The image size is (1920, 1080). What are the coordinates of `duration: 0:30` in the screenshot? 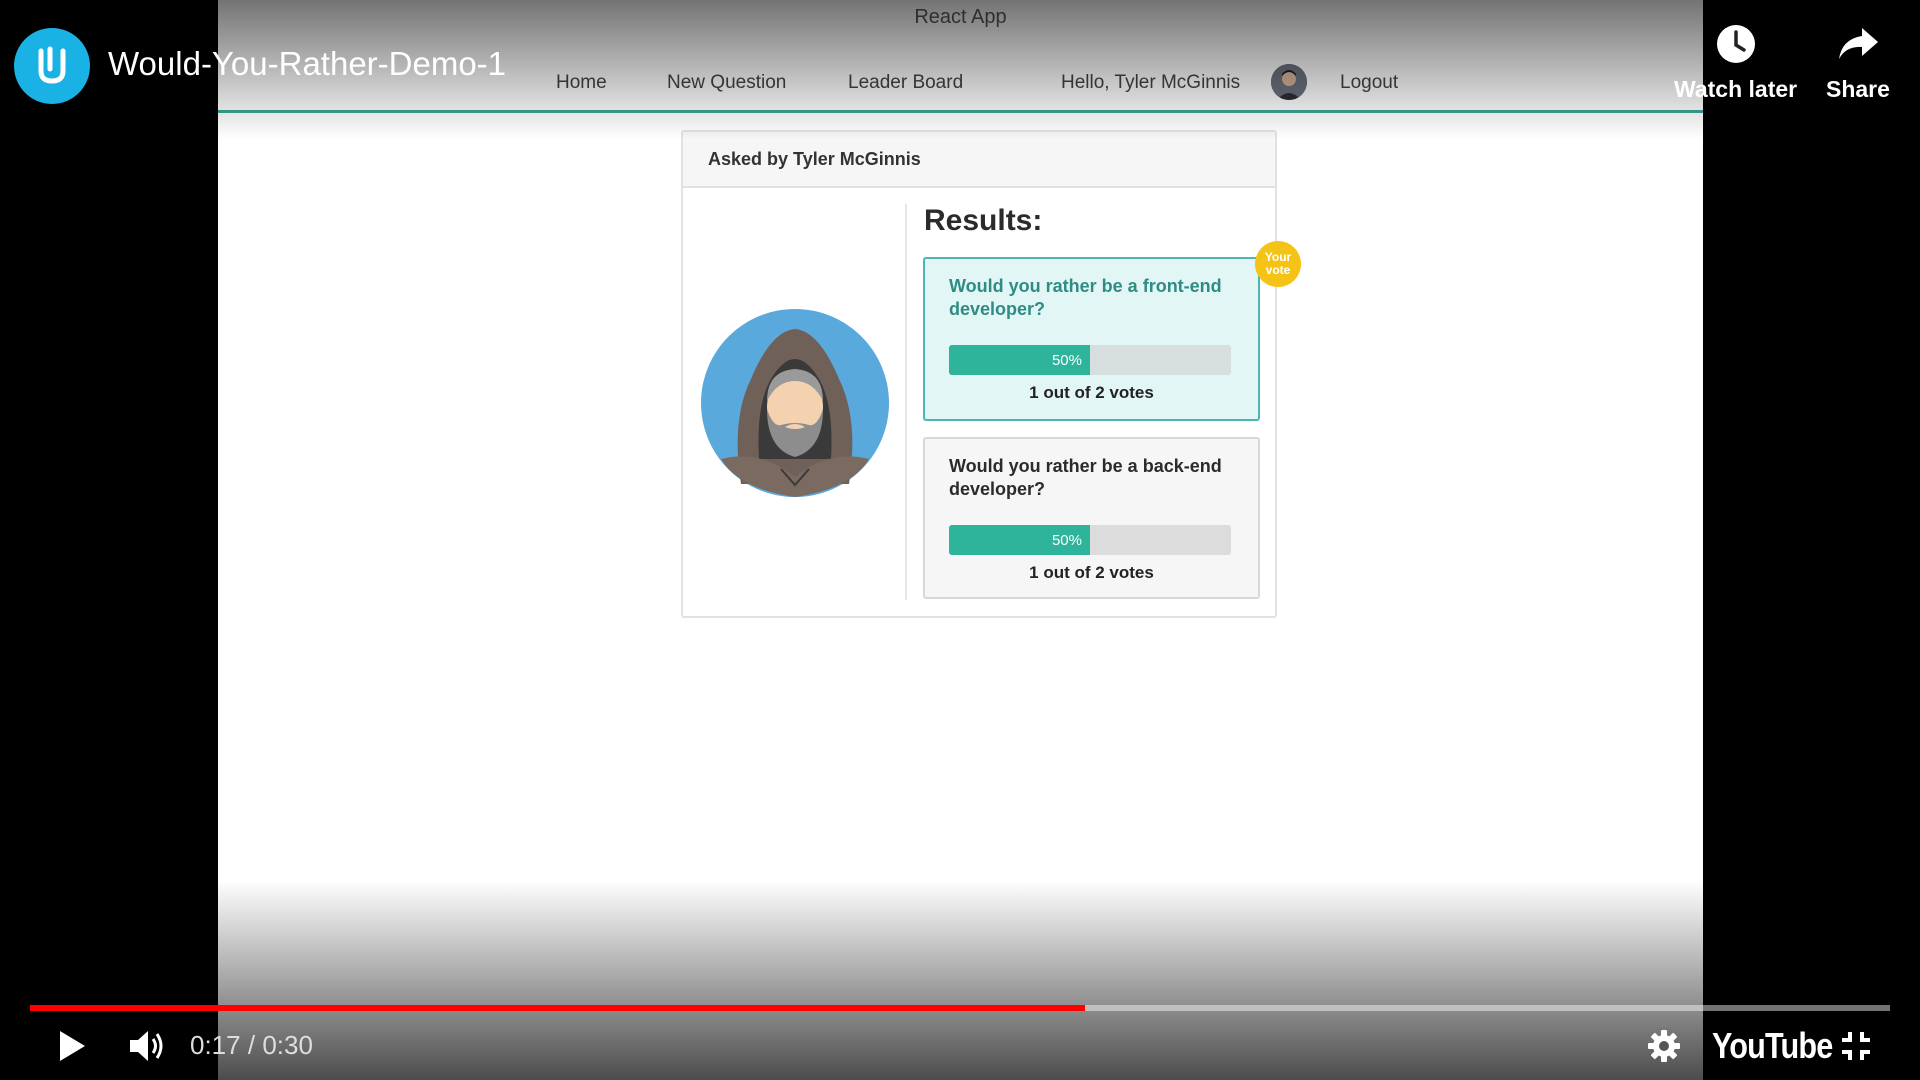 It's located at (287, 1045).